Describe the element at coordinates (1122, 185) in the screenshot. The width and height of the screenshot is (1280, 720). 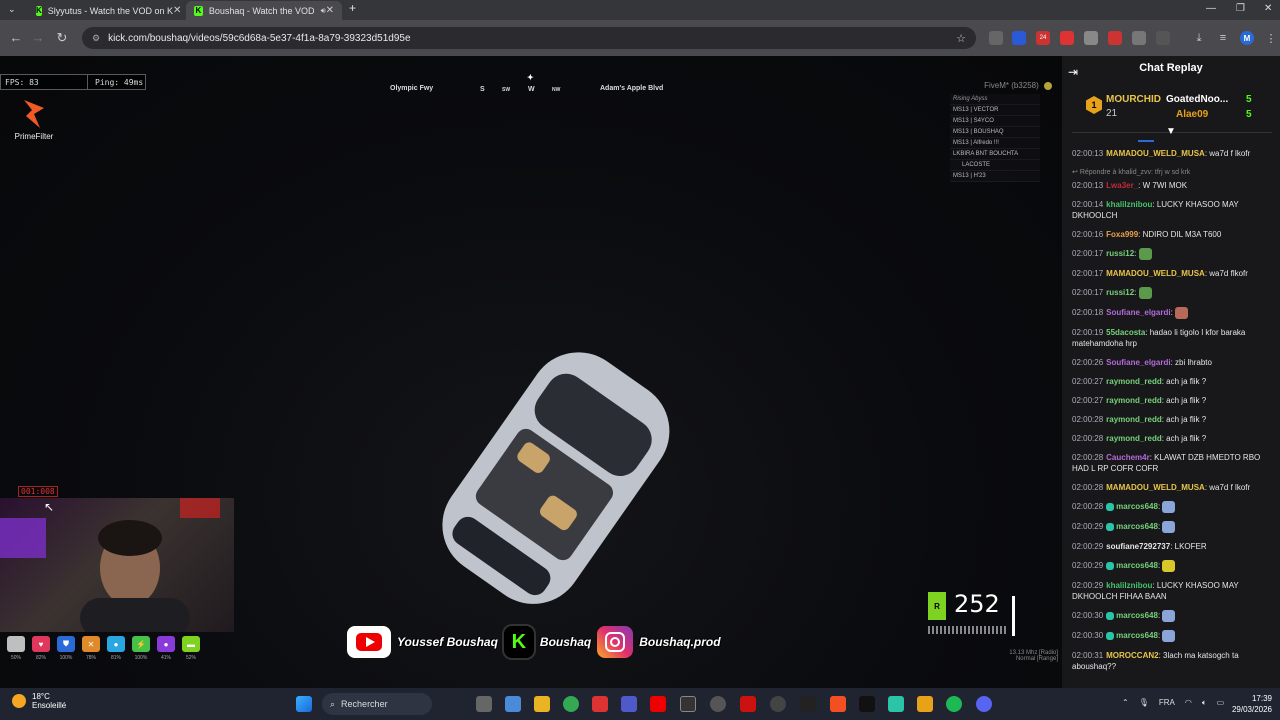
I see `message-username: Lwa3er_` at that location.